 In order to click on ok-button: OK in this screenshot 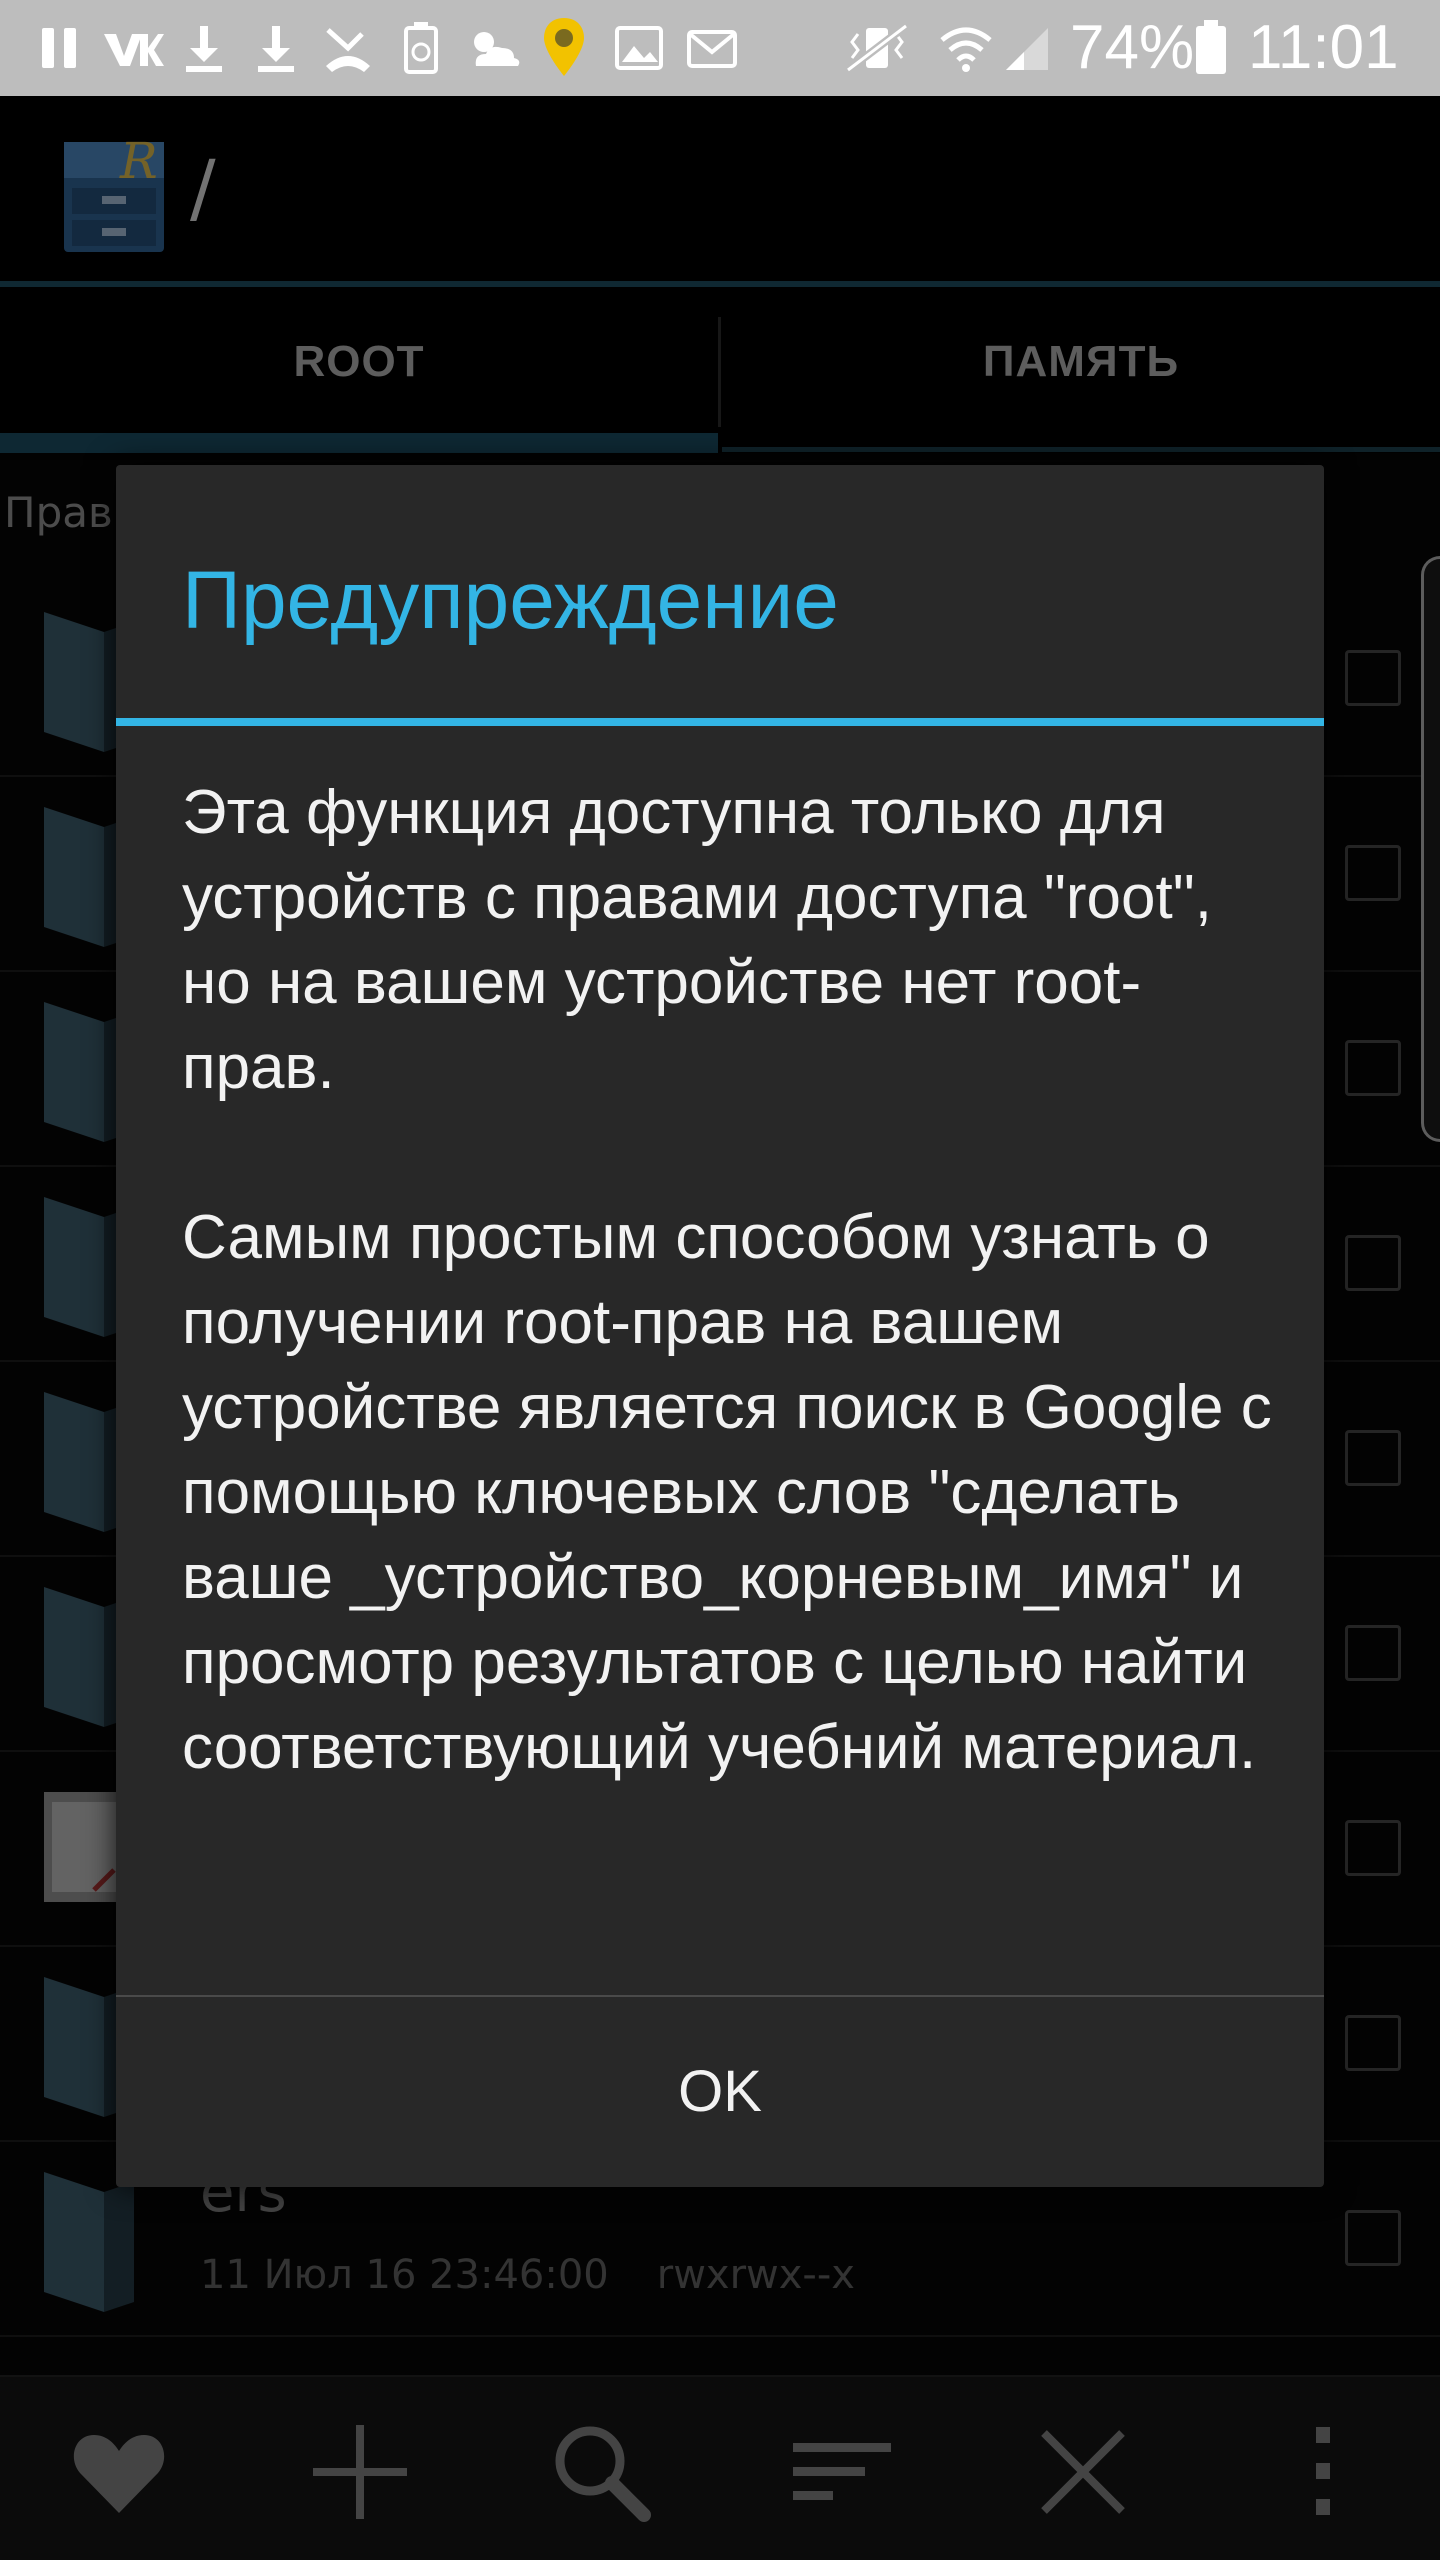, I will do `click(720, 2092)`.